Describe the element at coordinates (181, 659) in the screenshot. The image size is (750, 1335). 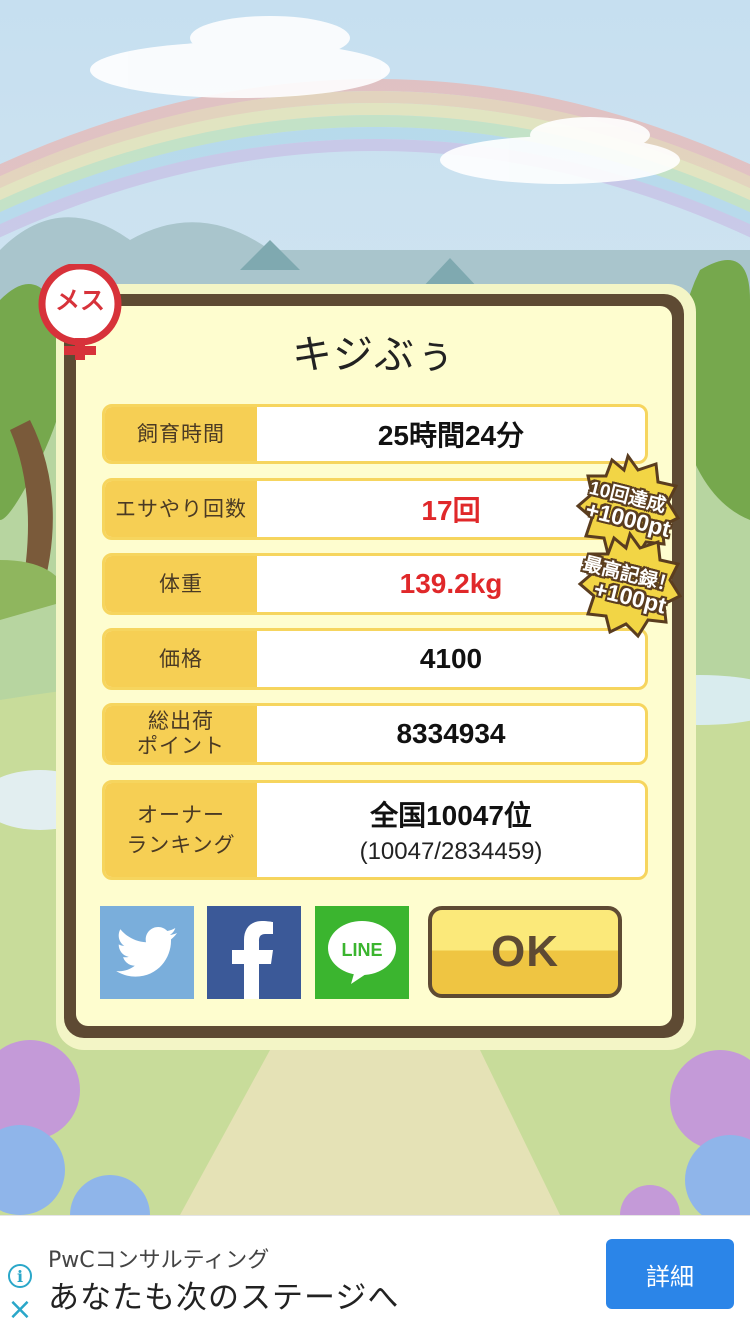
I see `stat-label: 価格` at that location.